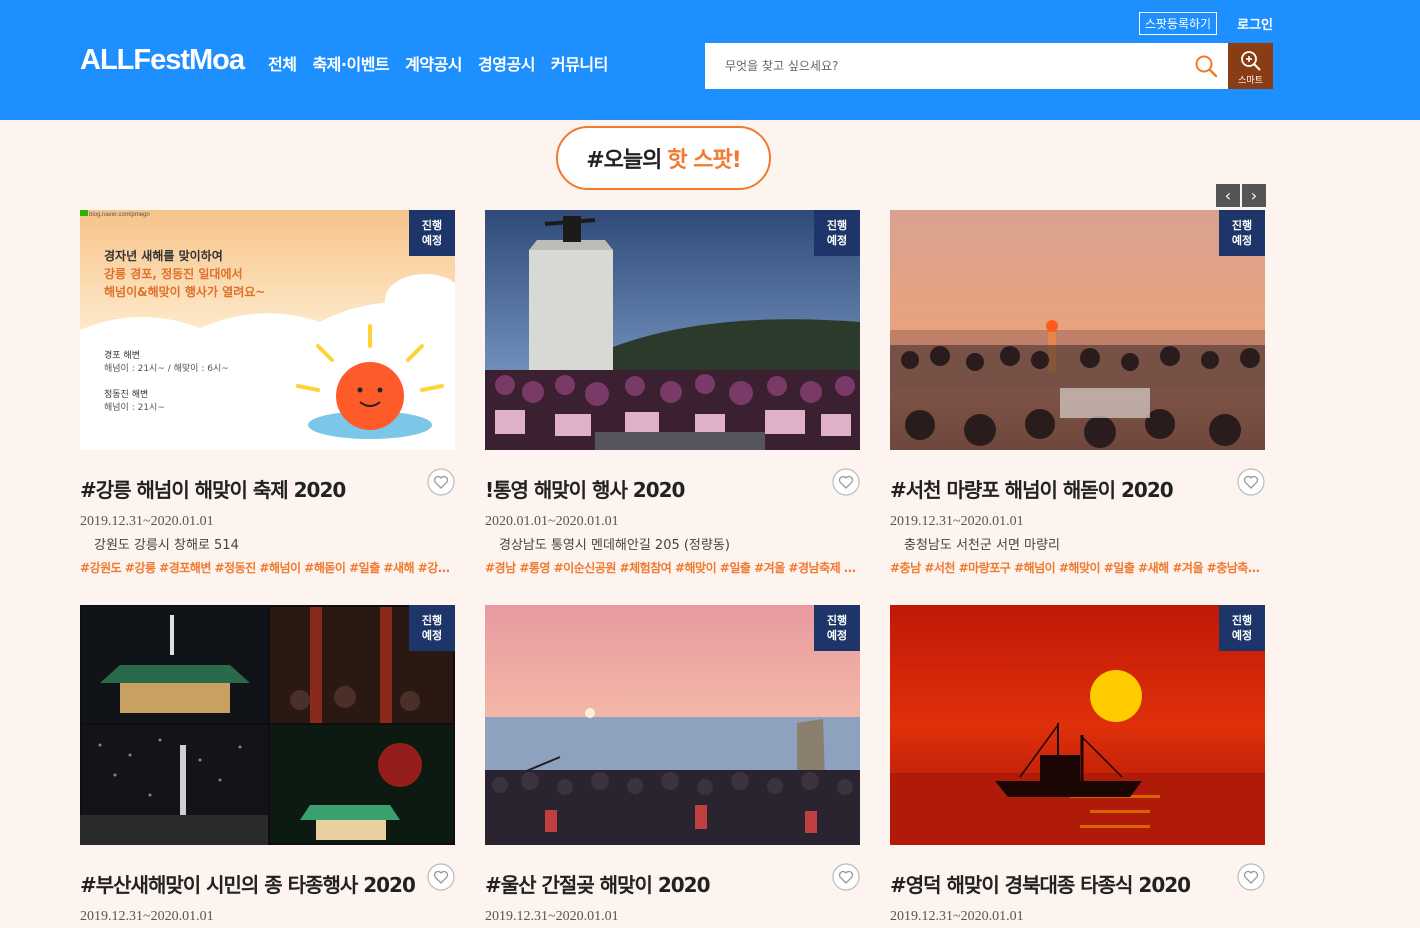  I want to click on poster-line-3: 해넘이&해맞이 행사가 열려요~, so click(184, 291).